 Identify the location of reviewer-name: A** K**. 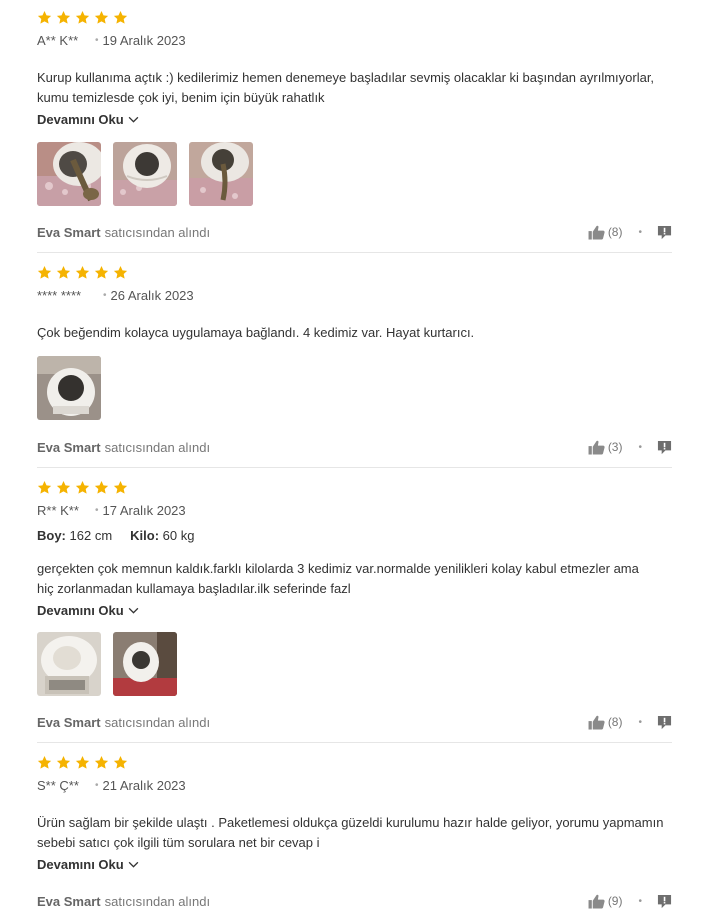
(58, 40).